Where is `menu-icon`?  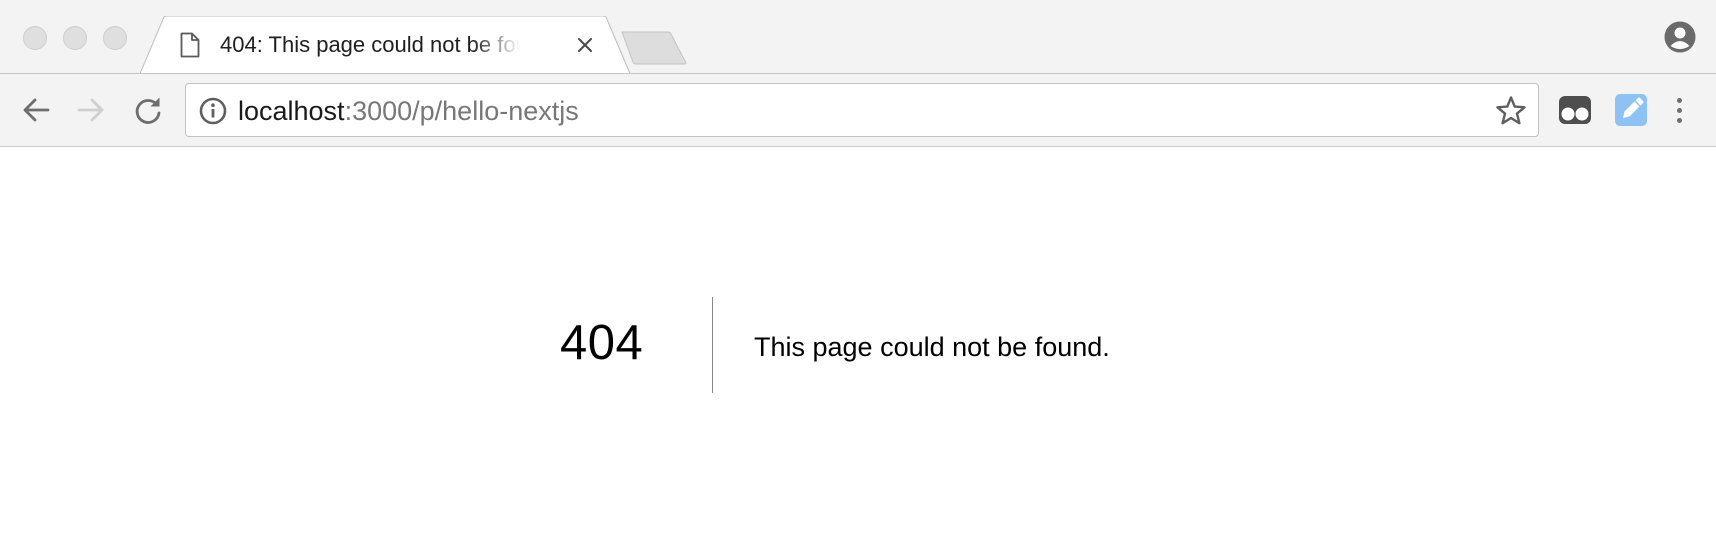 menu-icon is located at coordinates (1679, 110).